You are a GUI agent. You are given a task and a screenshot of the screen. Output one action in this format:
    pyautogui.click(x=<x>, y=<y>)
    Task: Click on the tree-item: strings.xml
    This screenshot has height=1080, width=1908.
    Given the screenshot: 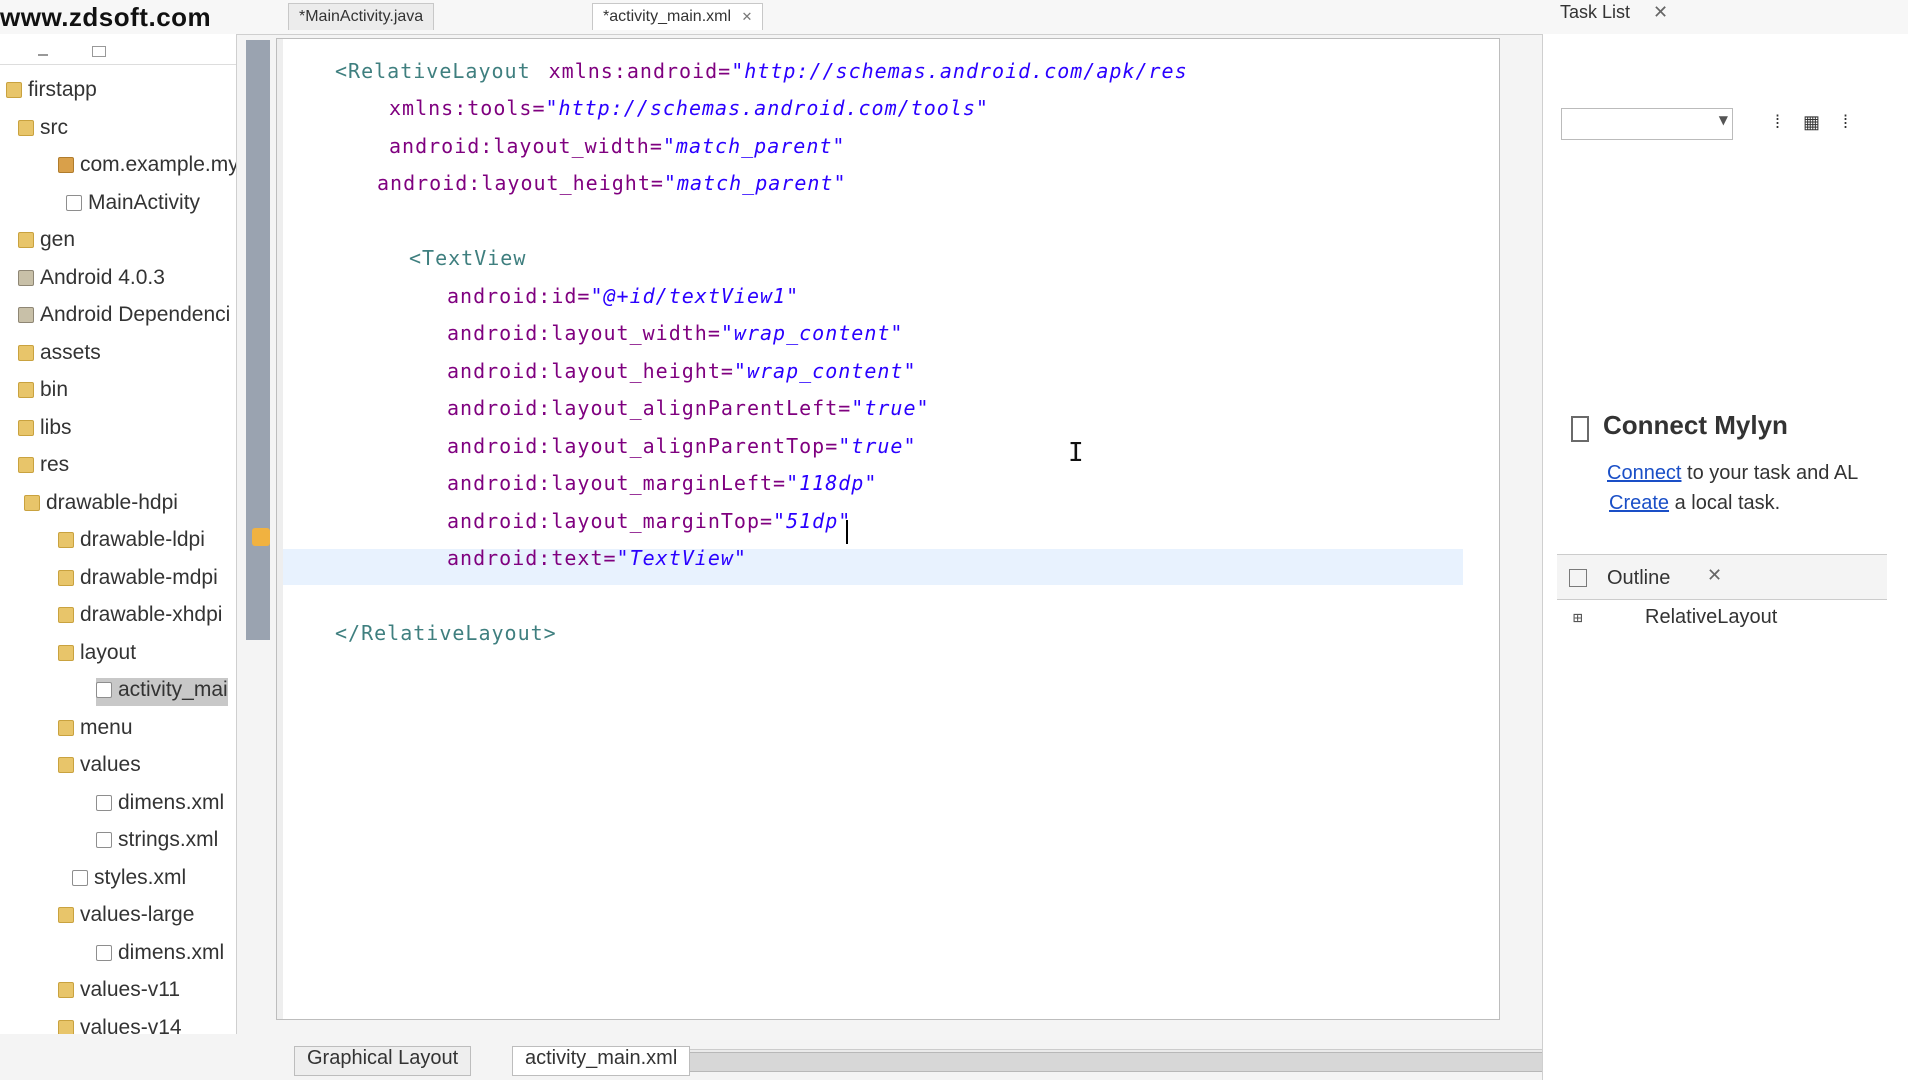 What is the action you would take?
    pyautogui.click(x=157, y=842)
    